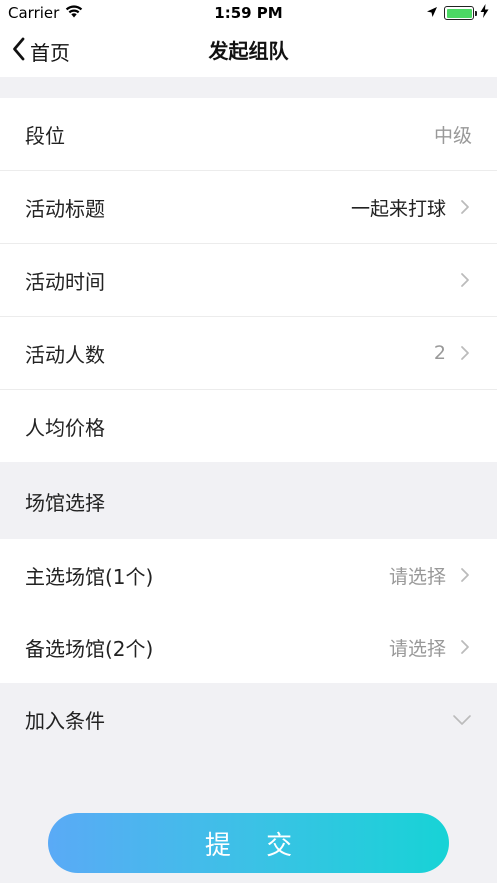 The height and width of the screenshot is (883, 497). What do you see at coordinates (452, 135) in the screenshot?
I see `rank-value: 中级` at bounding box center [452, 135].